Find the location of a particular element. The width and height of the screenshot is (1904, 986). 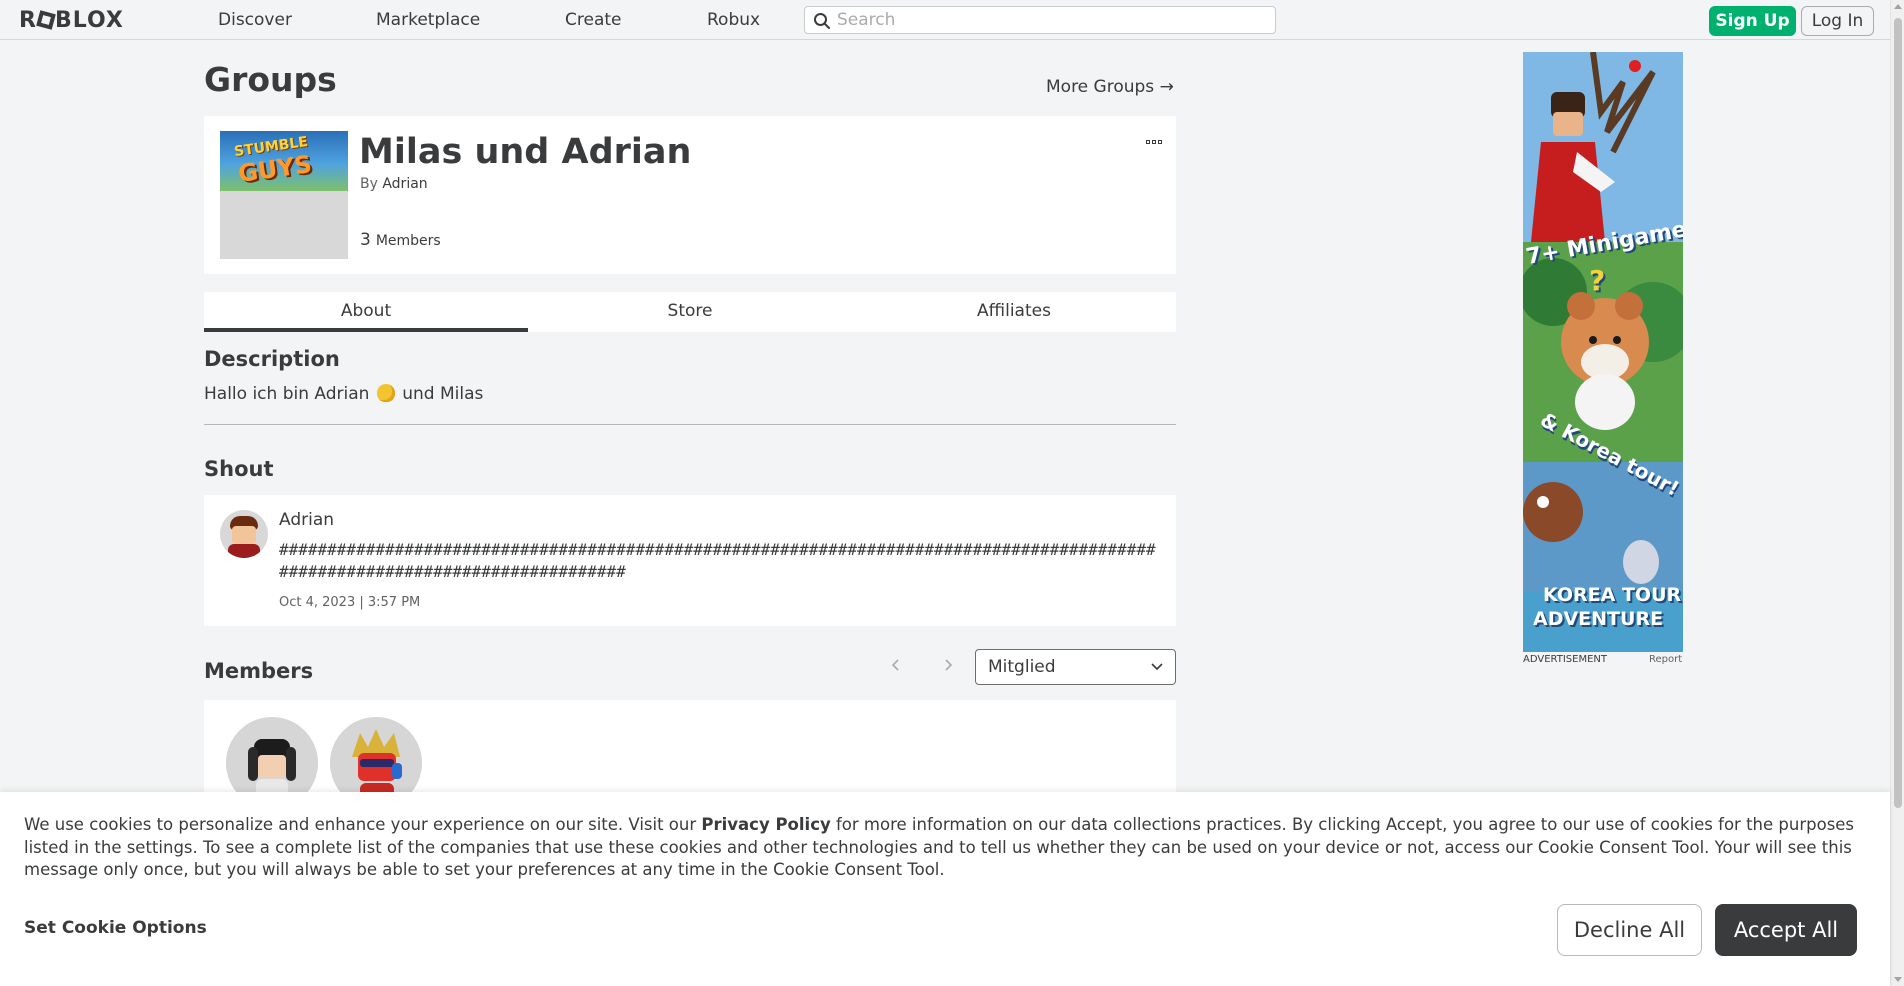

search-icon is located at coordinates (822, 21).